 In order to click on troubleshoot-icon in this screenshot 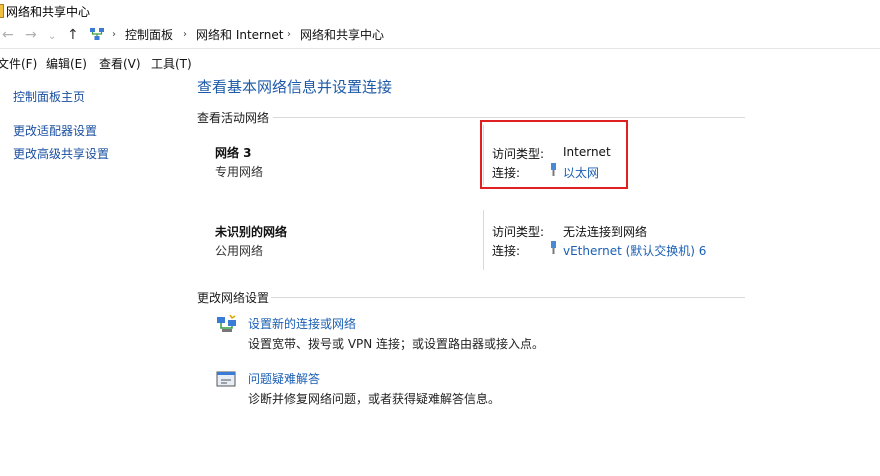, I will do `click(226, 379)`.